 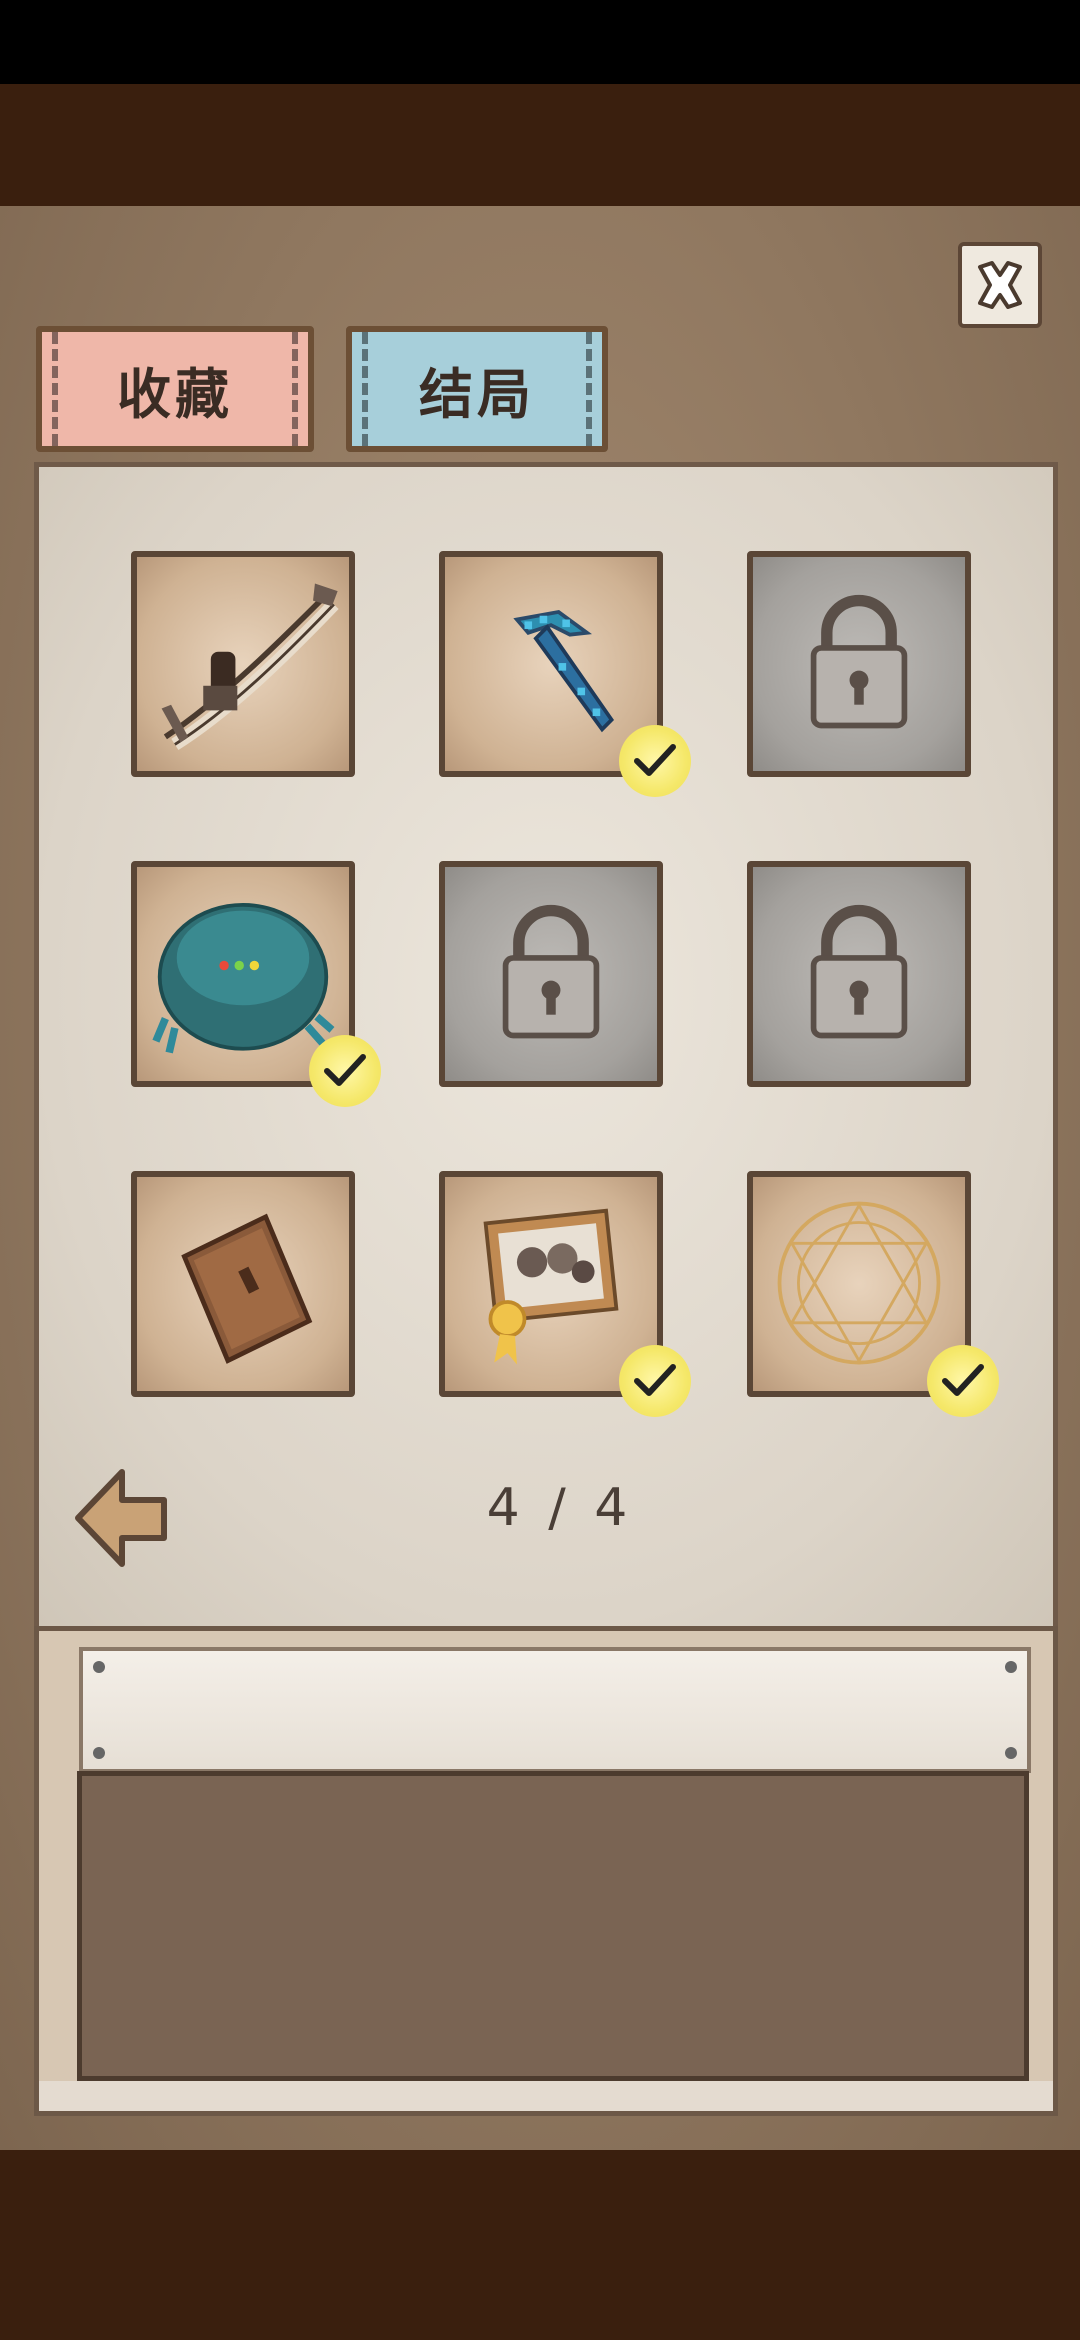 What do you see at coordinates (553, 1926) in the screenshot?
I see `description-area` at bounding box center [553, 1926].